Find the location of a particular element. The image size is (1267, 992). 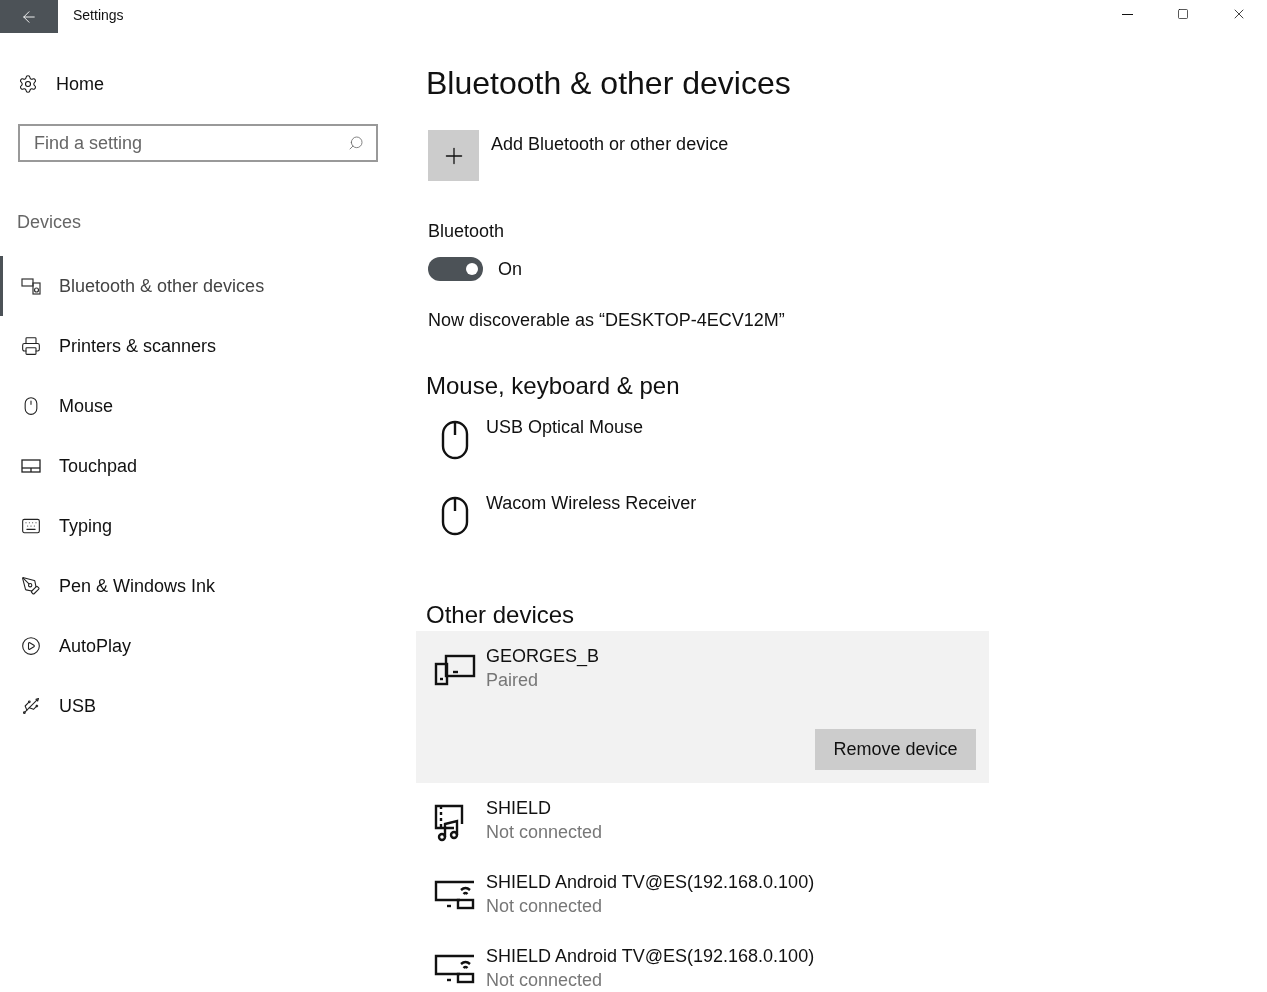

device-item: SHIELD Not connected is located at coordinates (702, 820).